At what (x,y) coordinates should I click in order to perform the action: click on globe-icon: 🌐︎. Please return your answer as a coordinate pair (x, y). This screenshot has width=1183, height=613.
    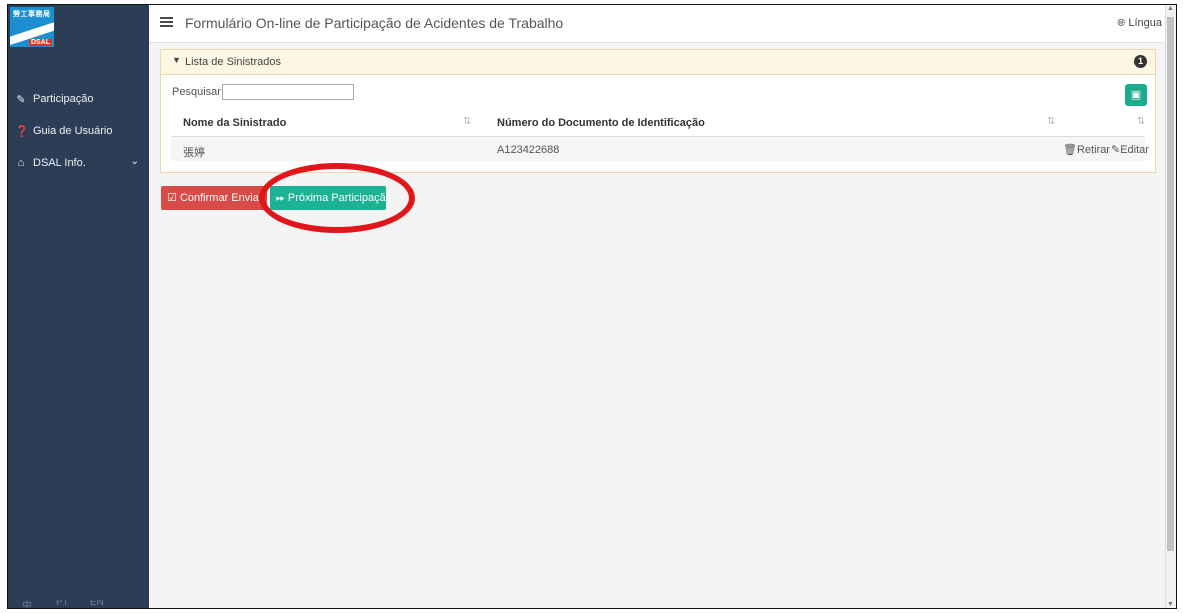
    Looking at the image, I should click on (1121, 23).